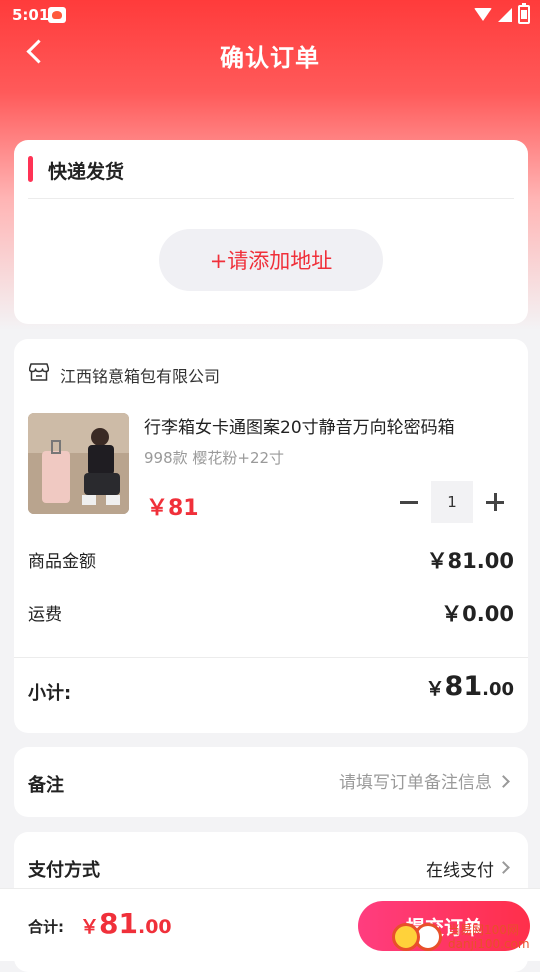 The width and height of the screenshot is (540, 972). What do you see at coordinates (489, 937) in the screenshot?
I see `watermark-text: 当易网100网 danji100.com` at bounding box center [489, 937].